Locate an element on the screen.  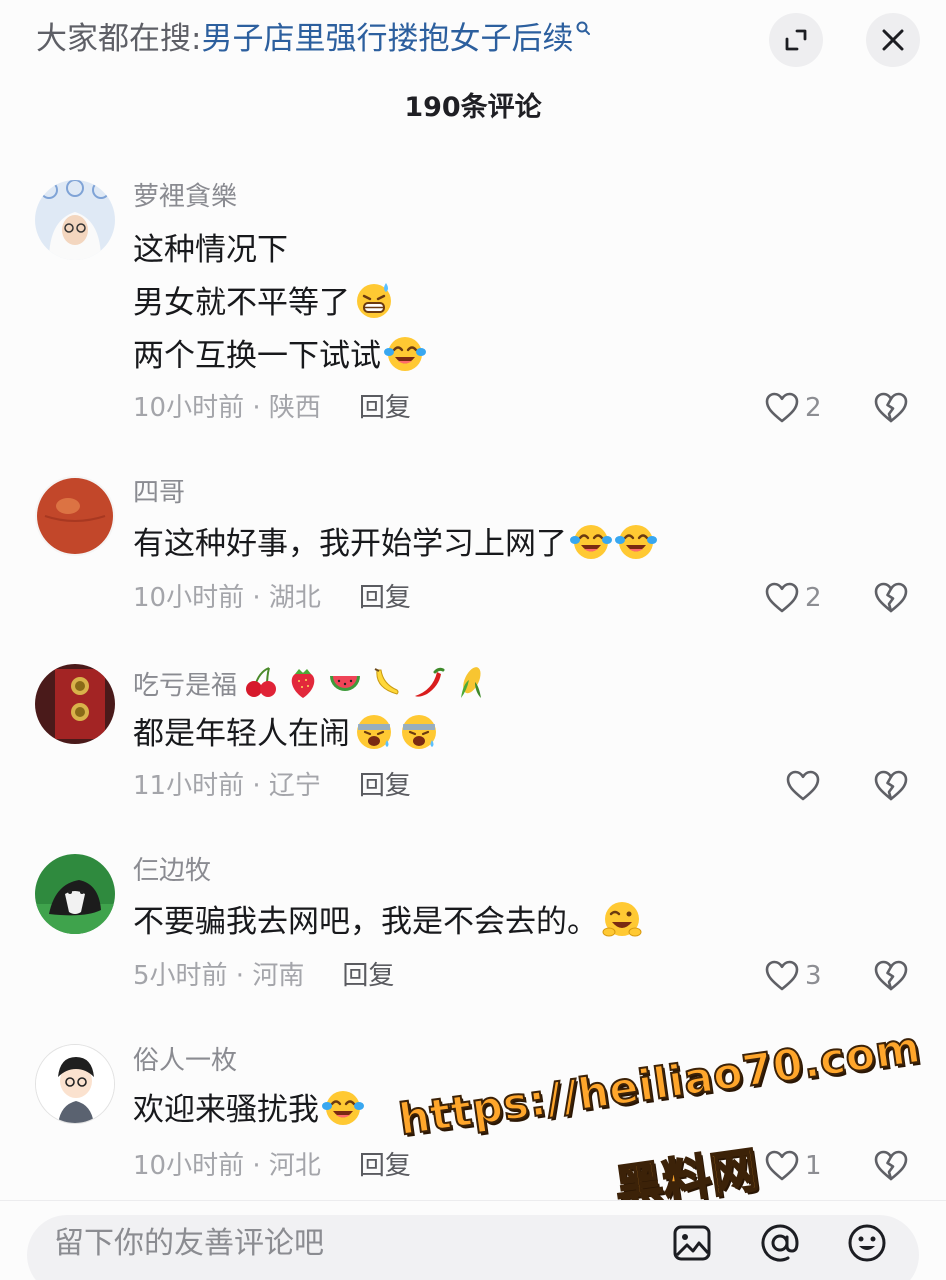
like-button: 3 is located at coordinates (793, 976).